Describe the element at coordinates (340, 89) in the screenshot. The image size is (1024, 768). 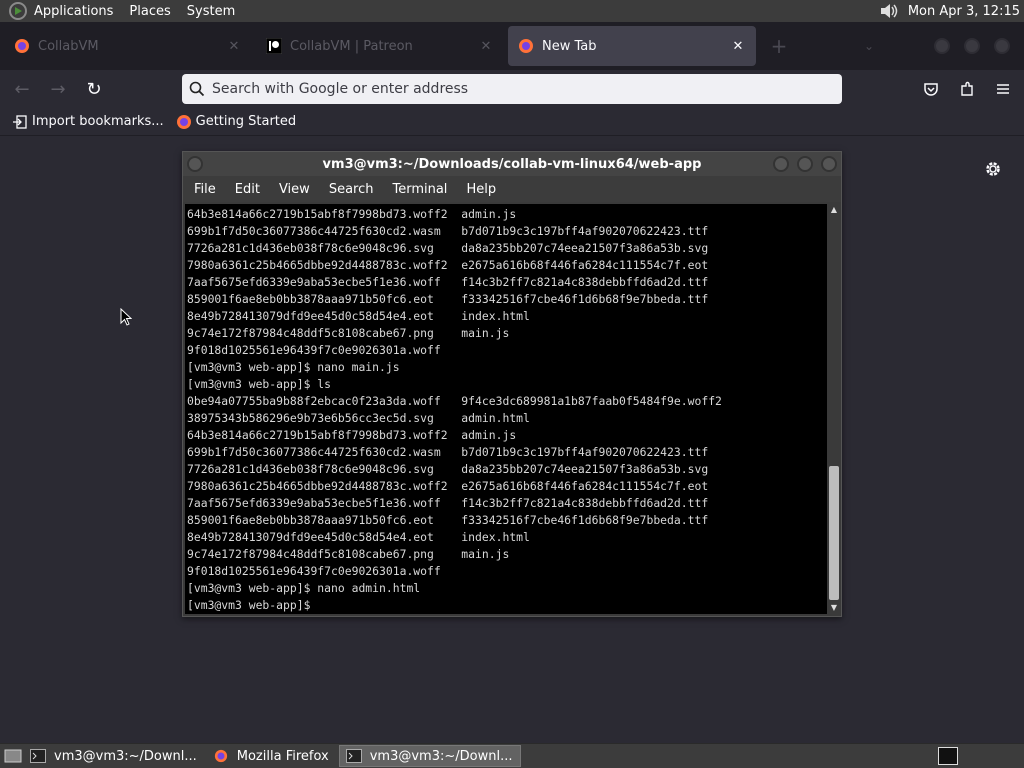
I see `address-placeholder: Search with Google or enter address` at that location.